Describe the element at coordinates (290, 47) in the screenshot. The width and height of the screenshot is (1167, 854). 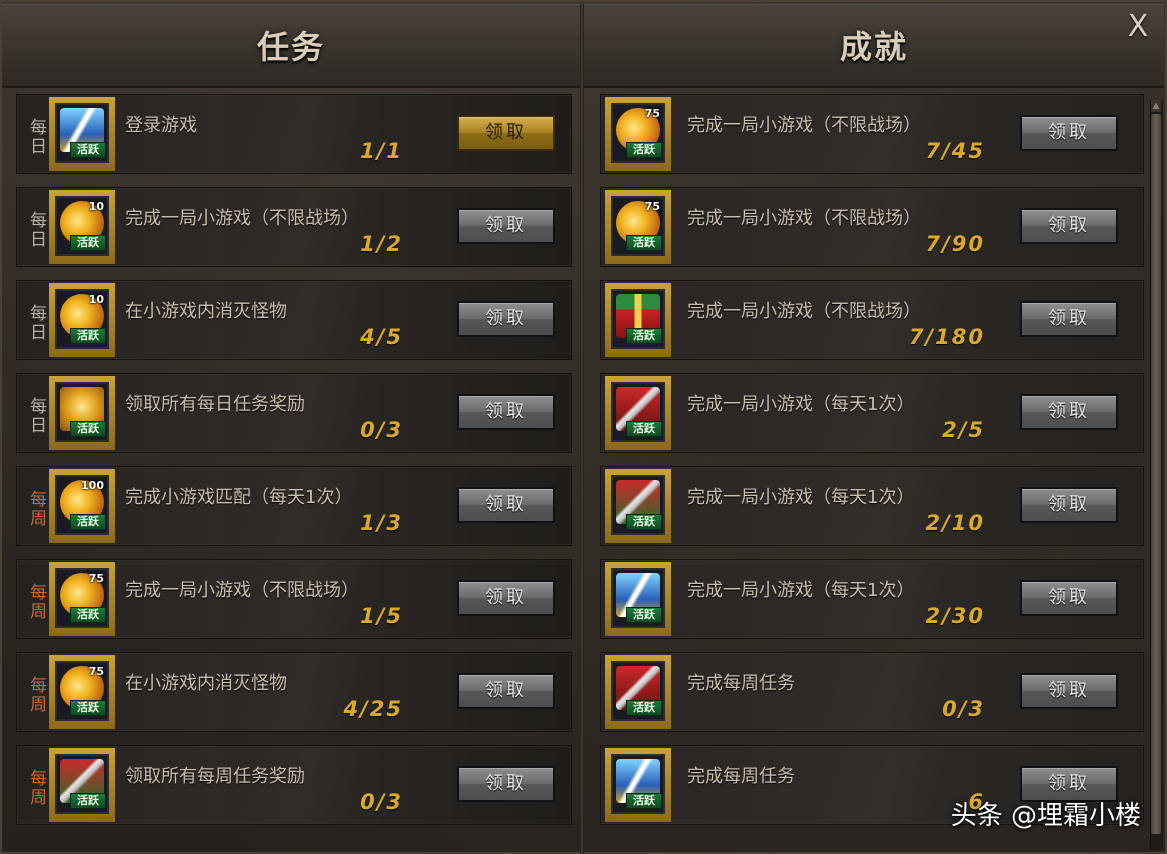
I see `tab-tasks-title: 任务` at that location.